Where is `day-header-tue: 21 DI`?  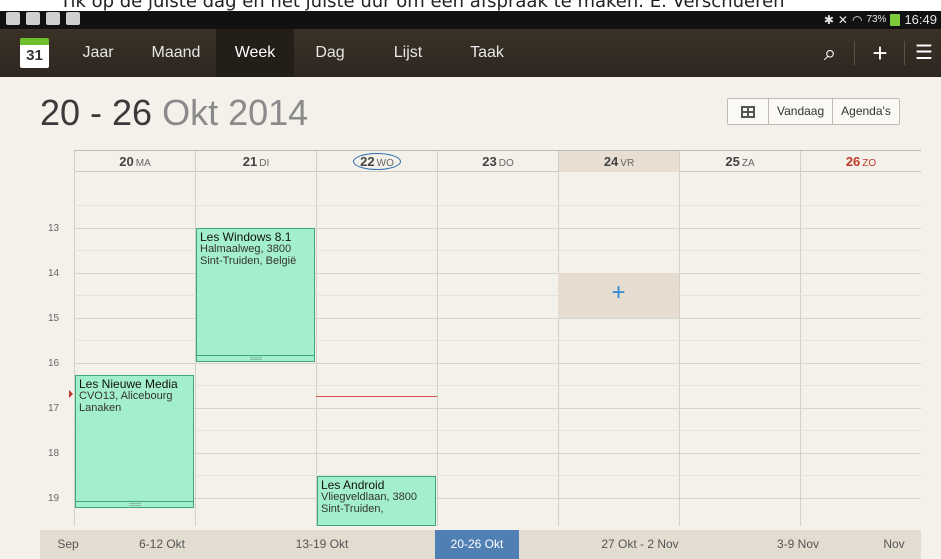 day-header-tue: 21 DI is located at coordinates (255, 161).